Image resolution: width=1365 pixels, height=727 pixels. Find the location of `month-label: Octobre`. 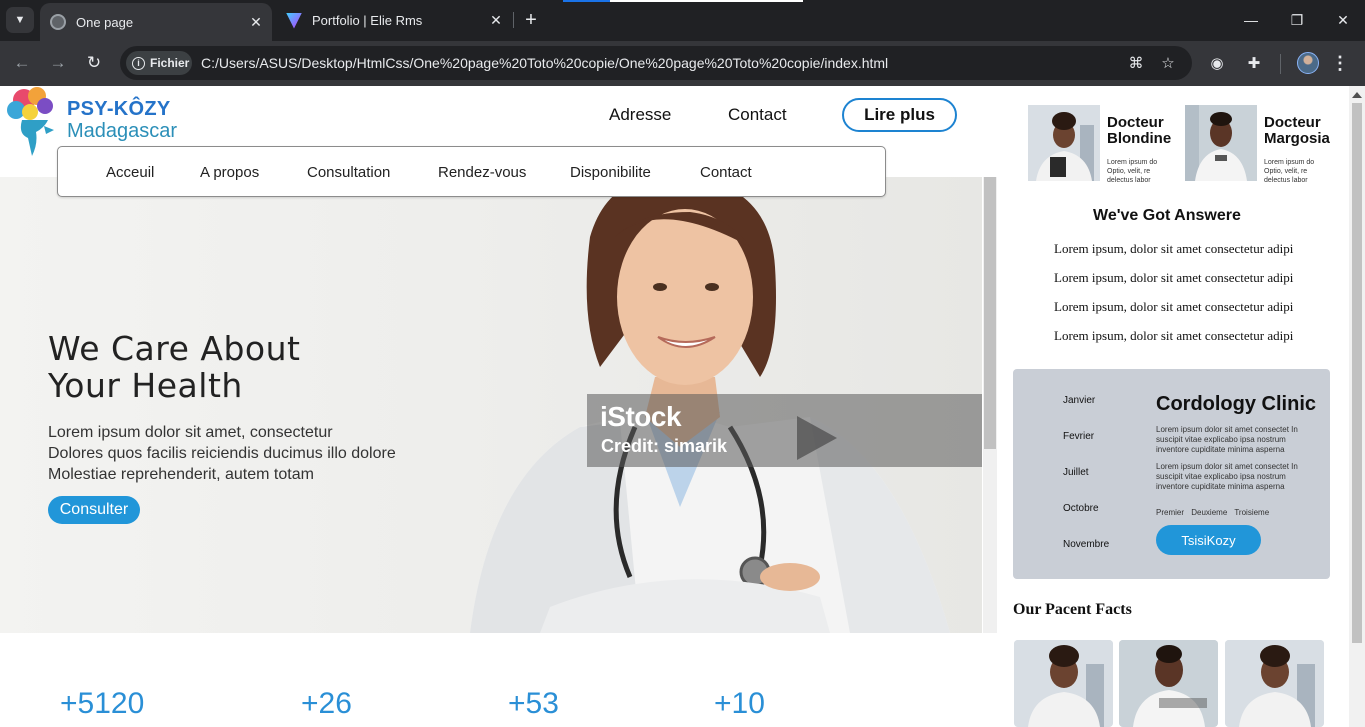

month-label: Octobre is located at coordinates (1081, 508).